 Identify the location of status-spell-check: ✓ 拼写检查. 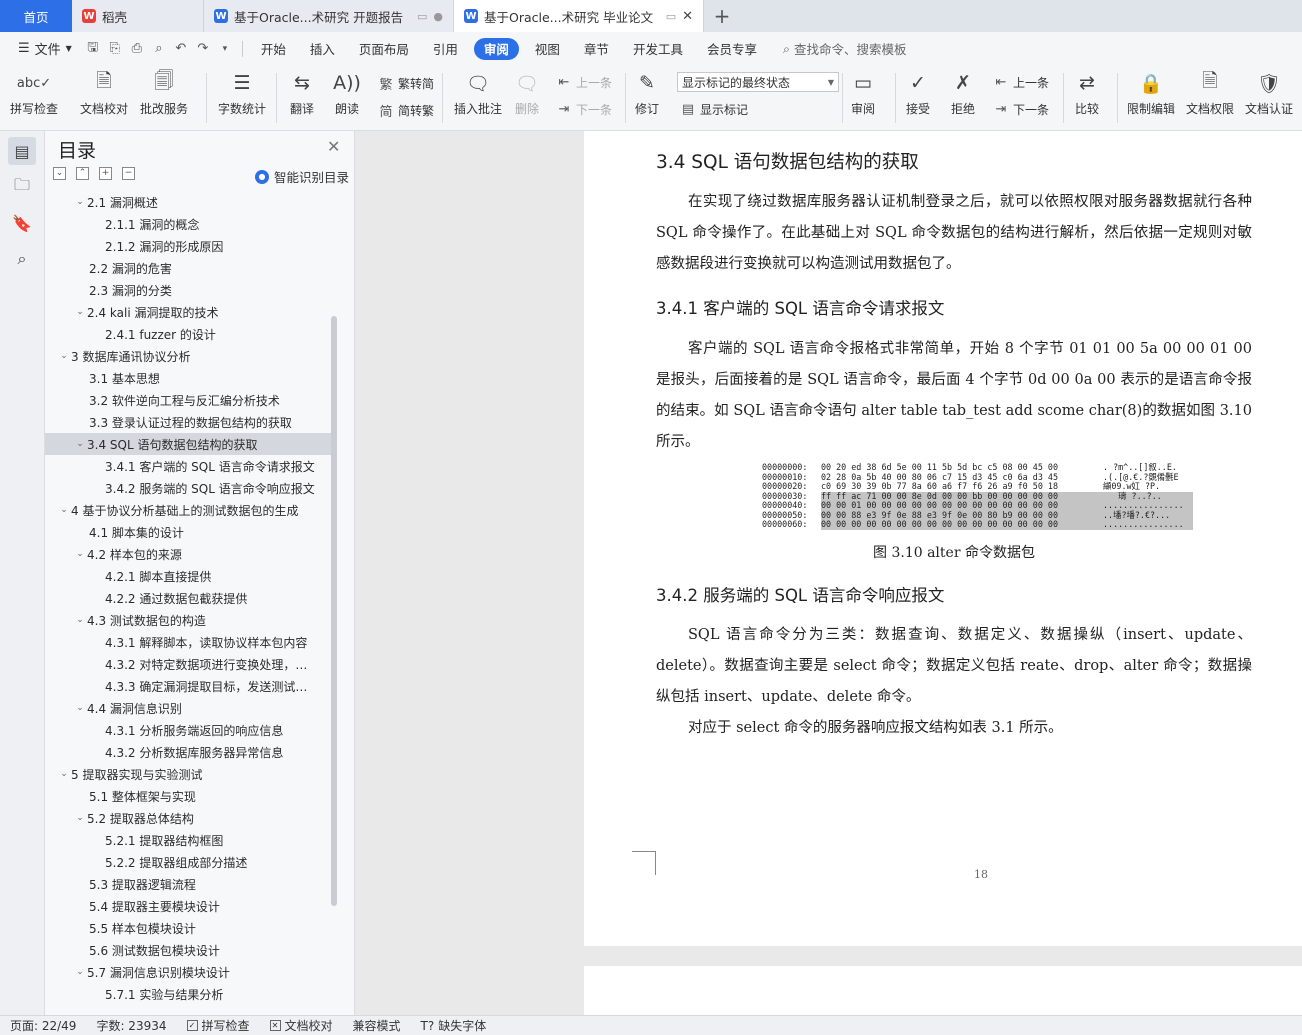
(218, 1025).